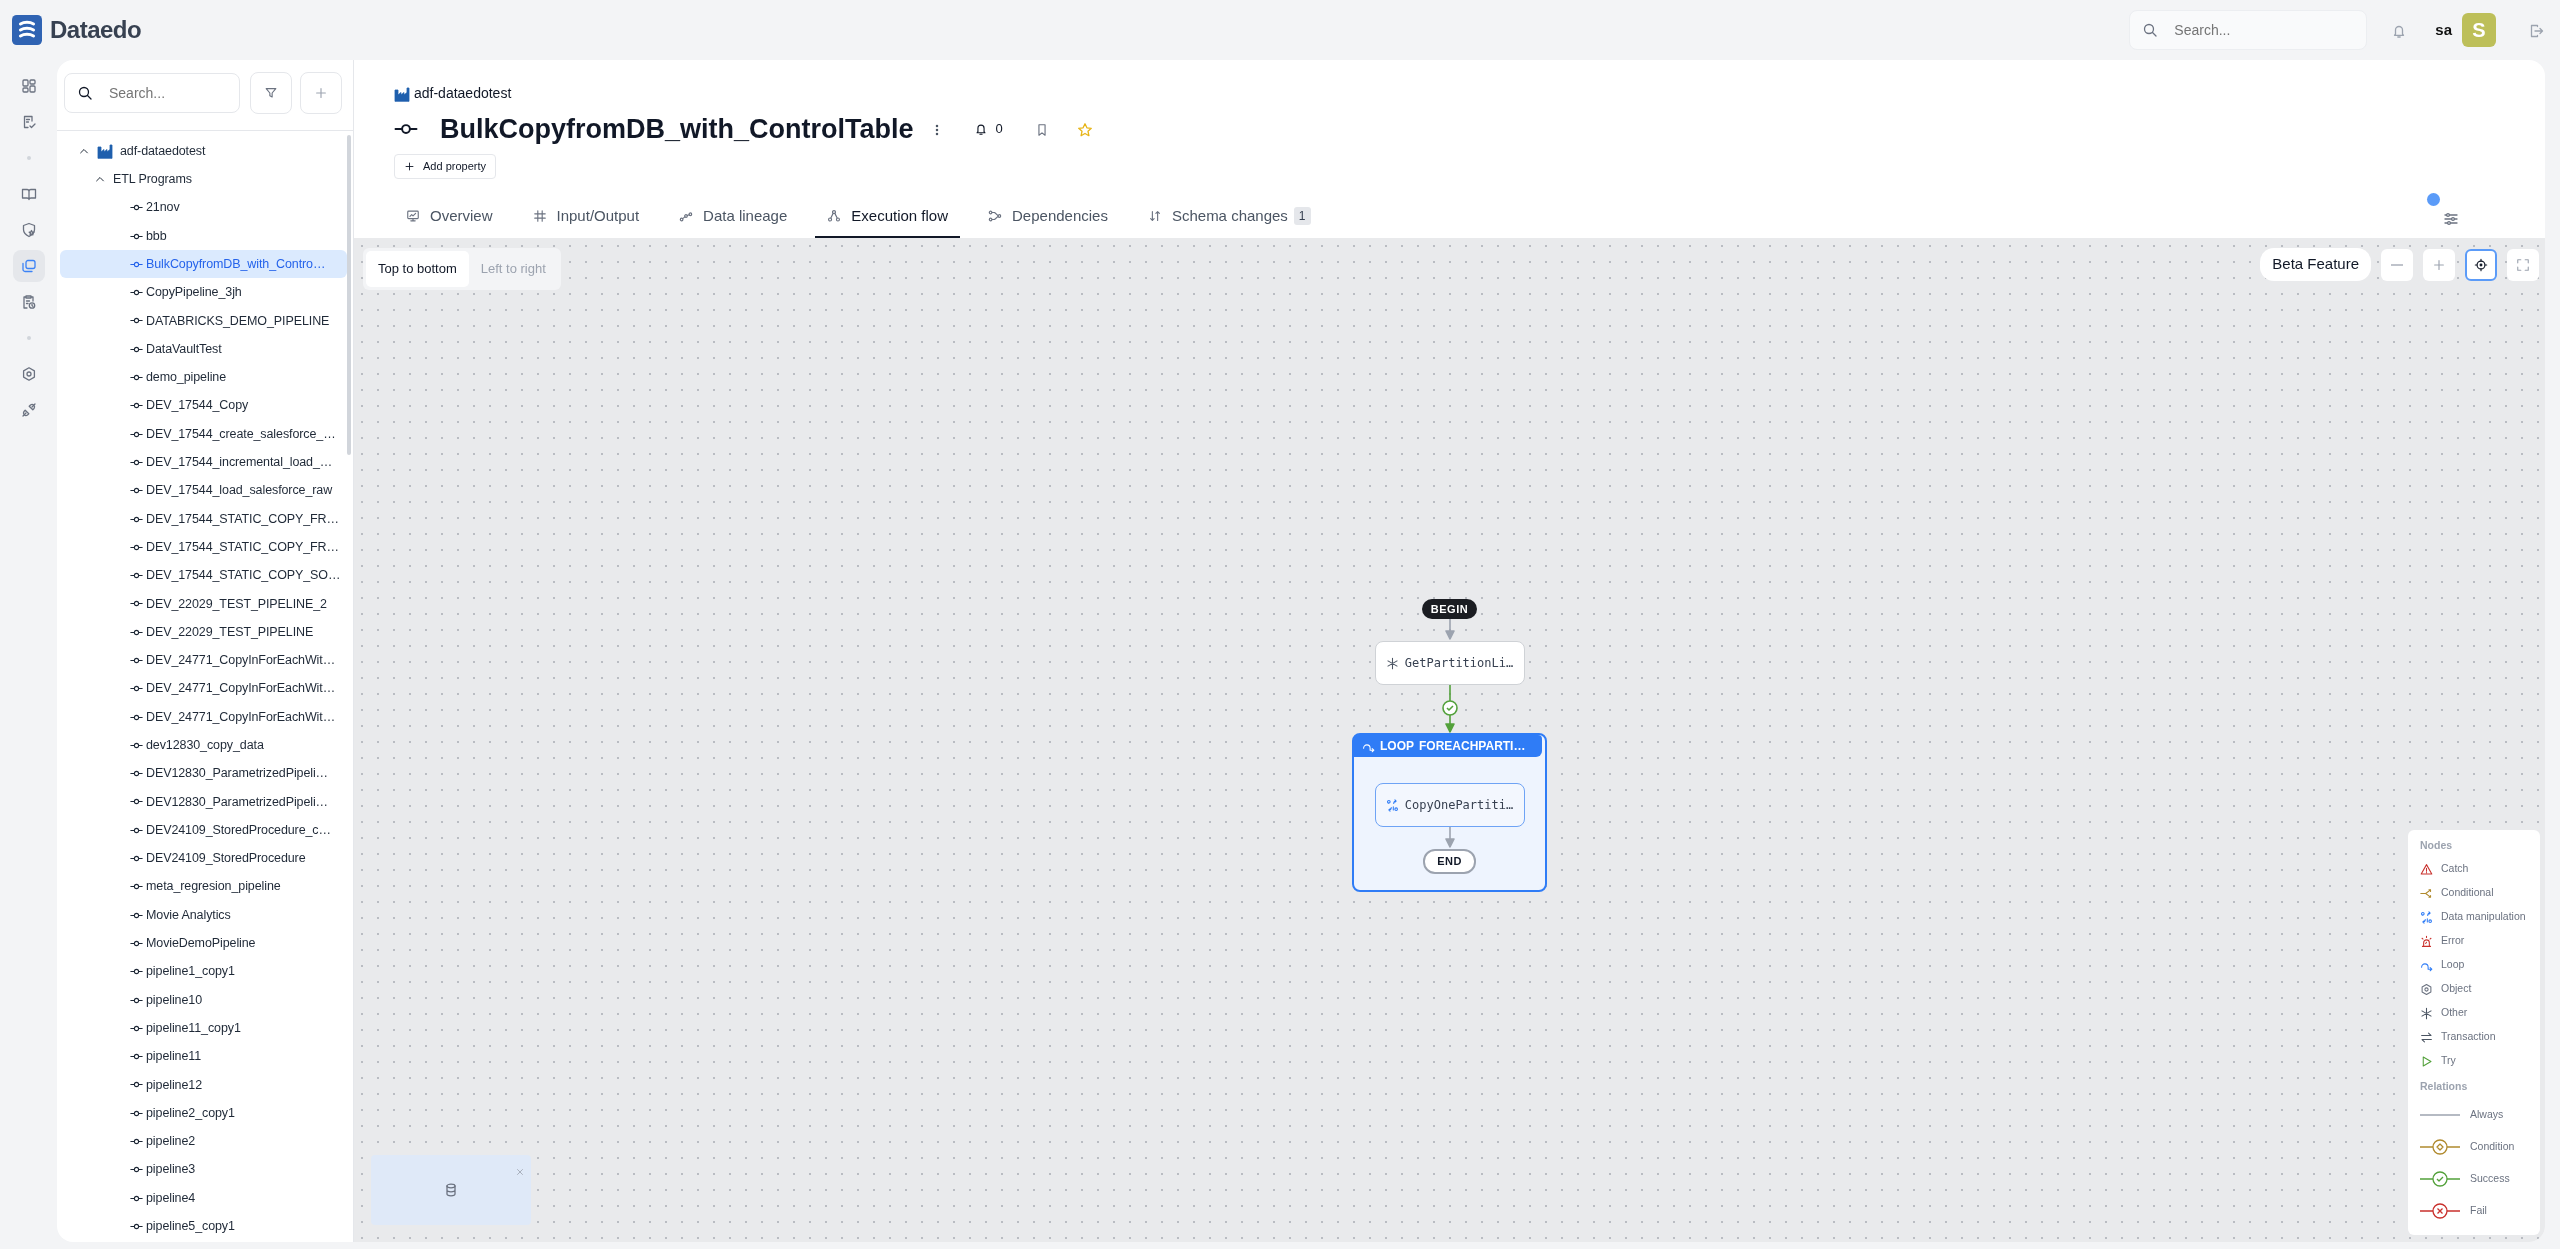 Image resolution: width=2560 pixels, height=1249 pixels. What do you see at coordinates (463, 93) in the screenshot?
I see `breadcrumb-link: adf-dataedotest` at bounding box center [463, 93].